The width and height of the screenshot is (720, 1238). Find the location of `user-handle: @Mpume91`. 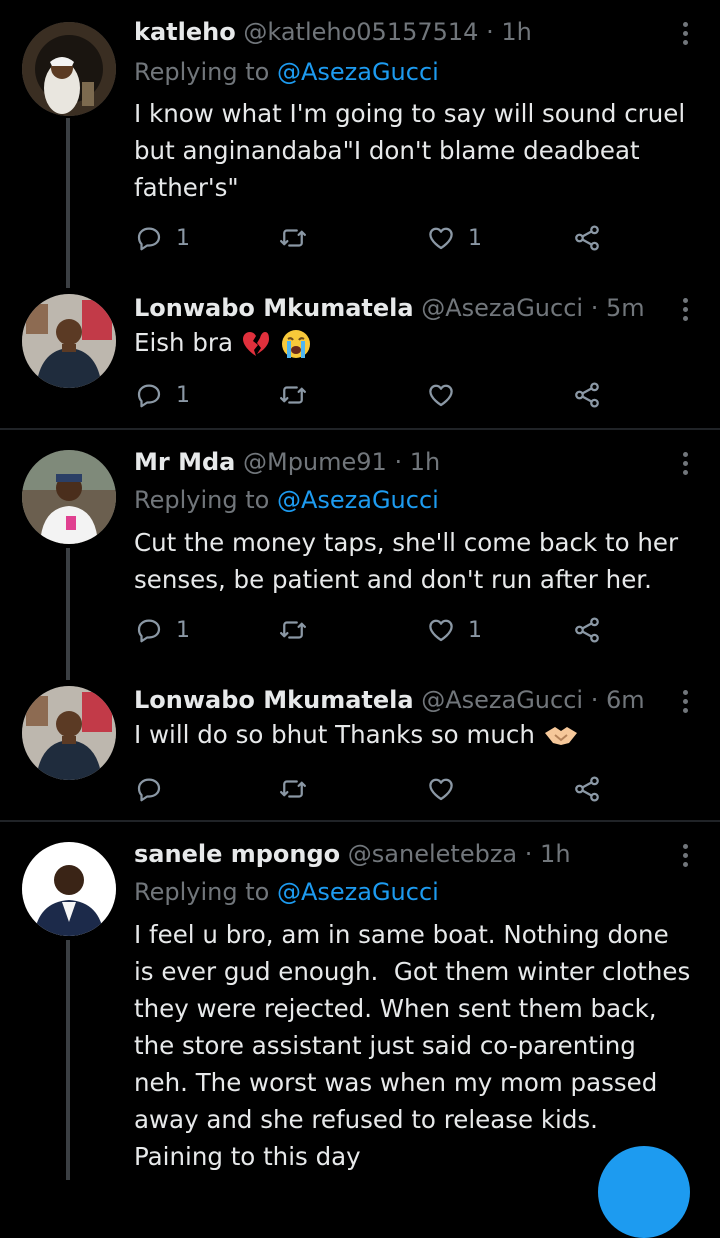

user-handle: @Mpume91 is located at coordinates (315, 462).